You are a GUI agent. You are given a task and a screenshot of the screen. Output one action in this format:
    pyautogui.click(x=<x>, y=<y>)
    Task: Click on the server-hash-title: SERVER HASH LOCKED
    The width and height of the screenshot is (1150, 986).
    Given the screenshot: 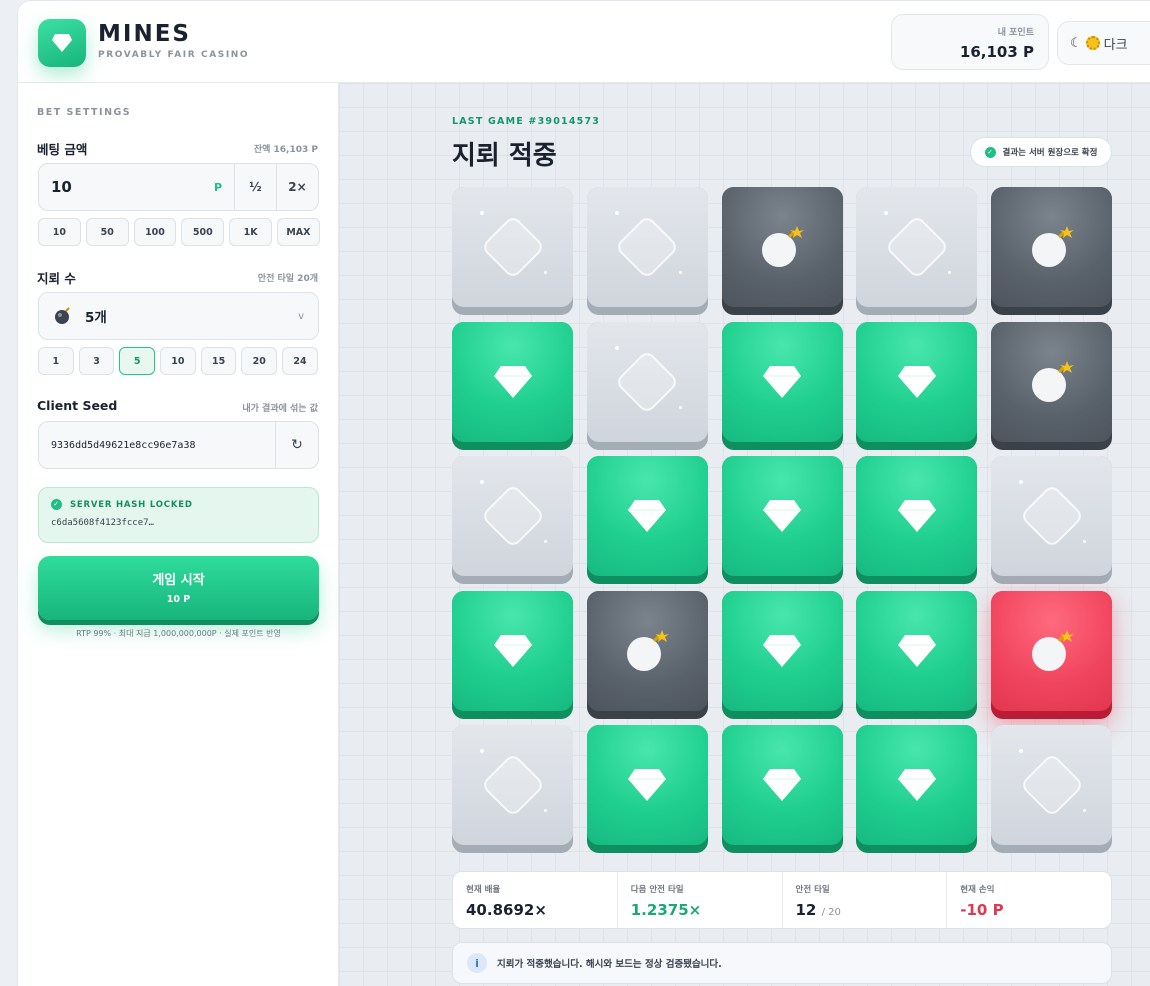 What is the action you would take?
    pyautogui.click(x=131, y=504)
    